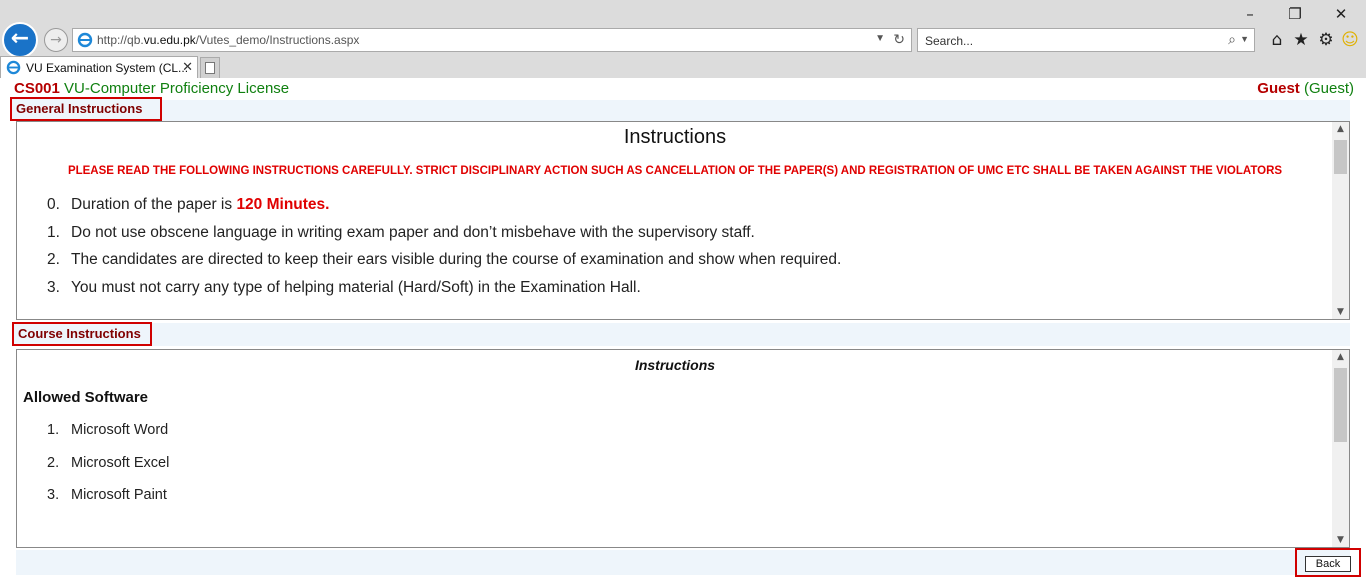  What do you see at coordinates (283, 204) in the screenshot?
I see `duration-highlight: 120 Minutes.` at bounding box center [283, 204].